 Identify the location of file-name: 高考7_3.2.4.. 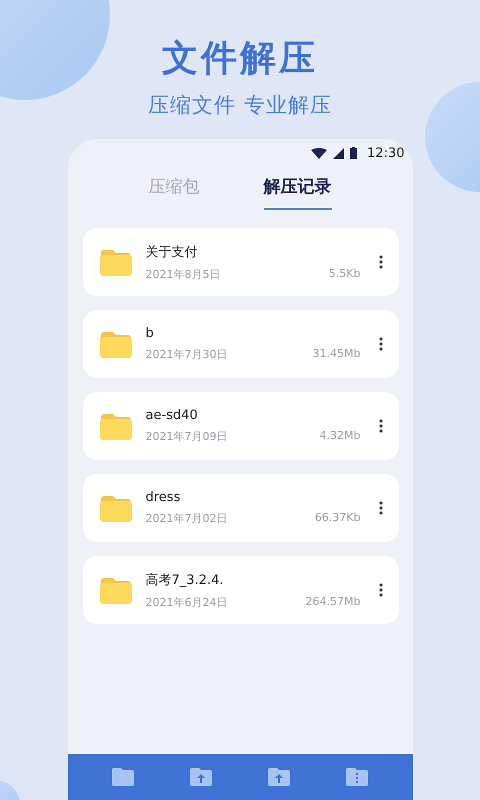
(185, 580).